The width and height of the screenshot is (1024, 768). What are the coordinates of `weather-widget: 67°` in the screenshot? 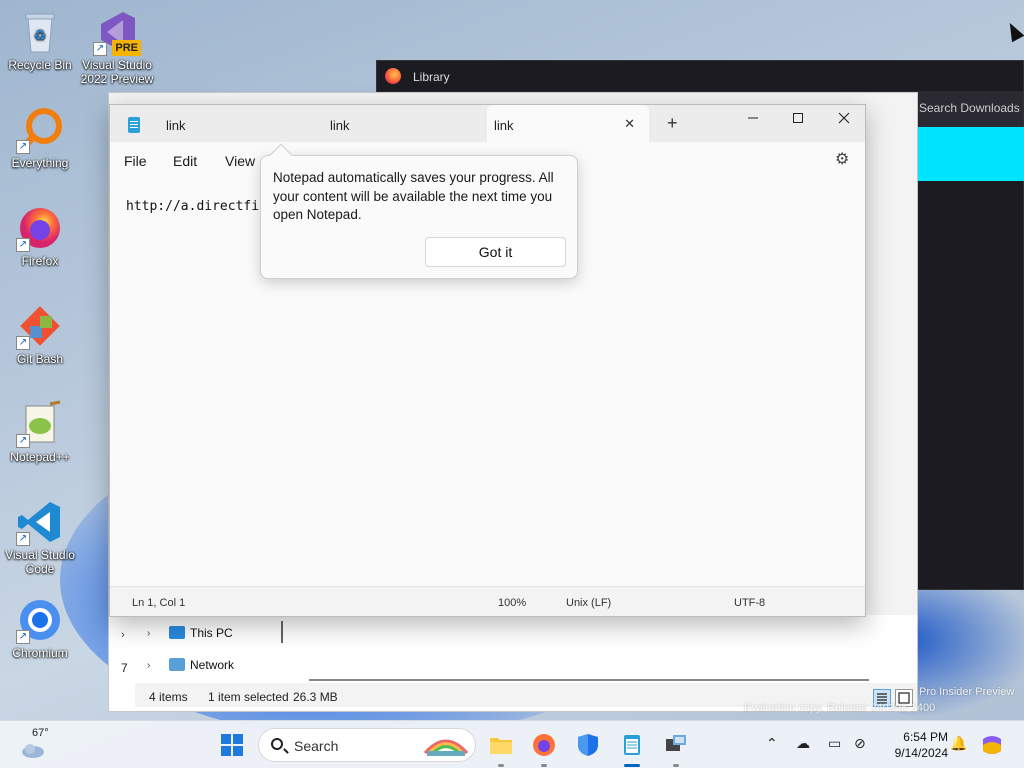 It's located at (40, 745).